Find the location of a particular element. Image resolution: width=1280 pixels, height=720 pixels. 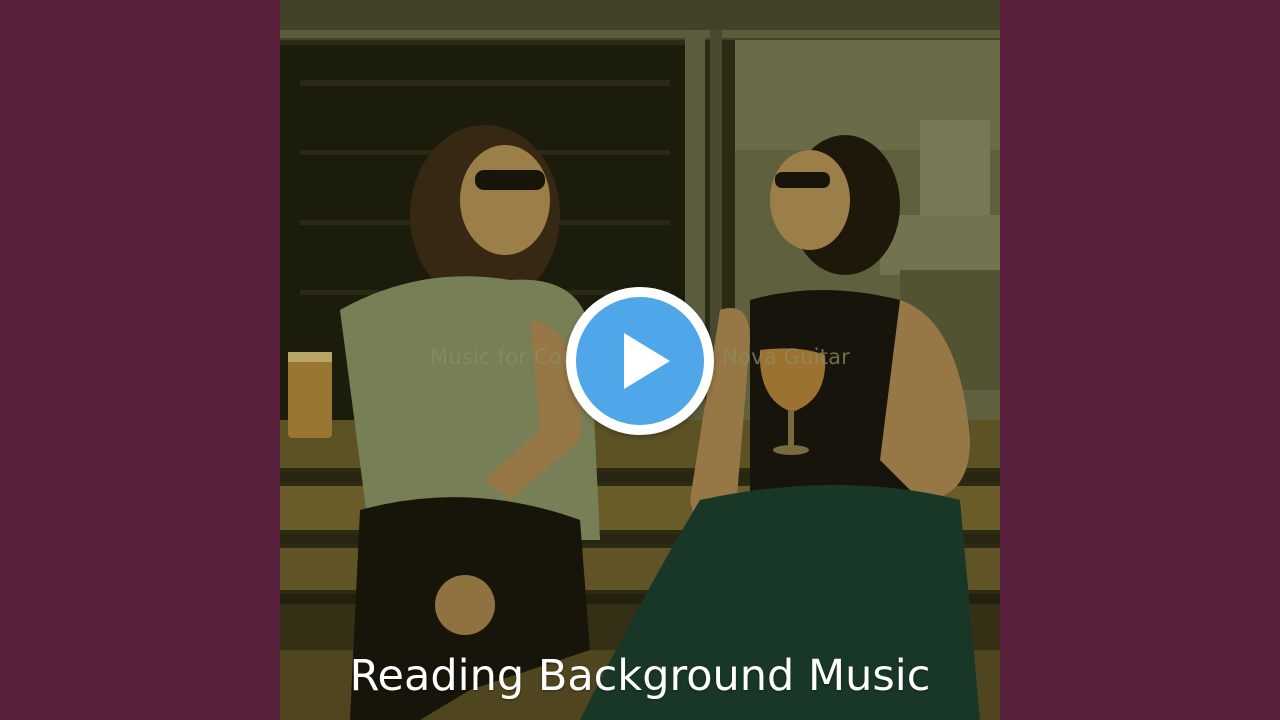

play-icon is located at coordinates (647, 361).